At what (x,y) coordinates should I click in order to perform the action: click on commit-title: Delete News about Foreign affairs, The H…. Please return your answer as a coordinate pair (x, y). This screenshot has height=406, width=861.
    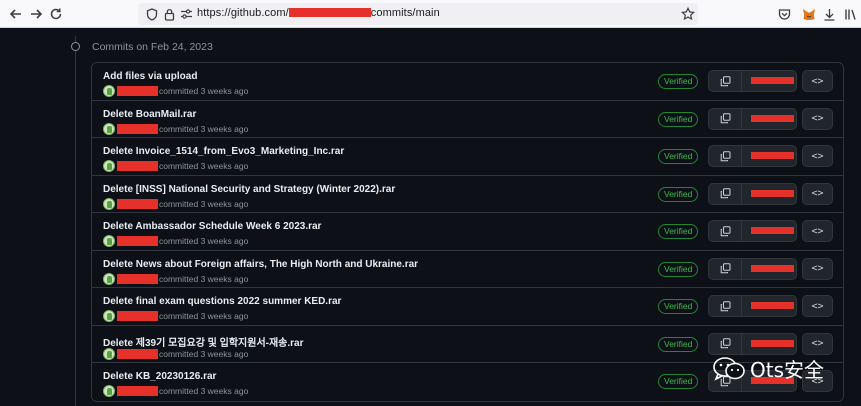
    Looking at the image, I should click on (260, 264).